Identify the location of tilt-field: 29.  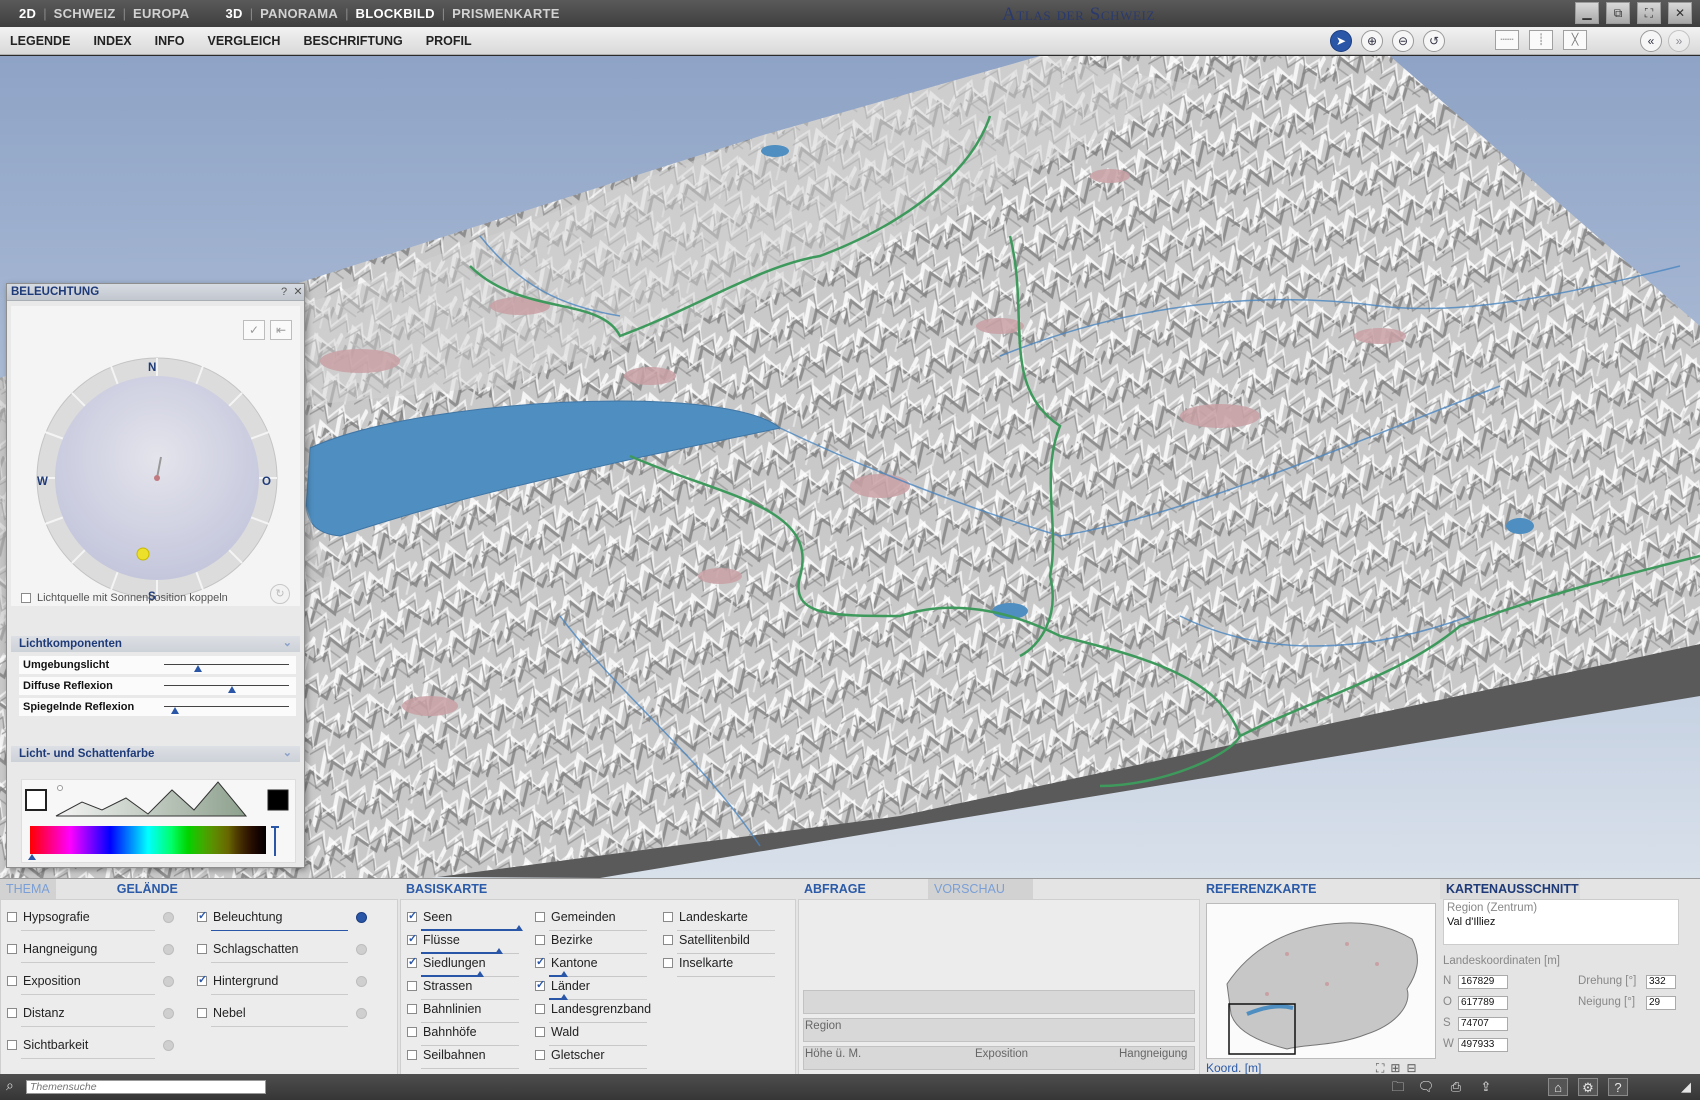
(1661, 1003).